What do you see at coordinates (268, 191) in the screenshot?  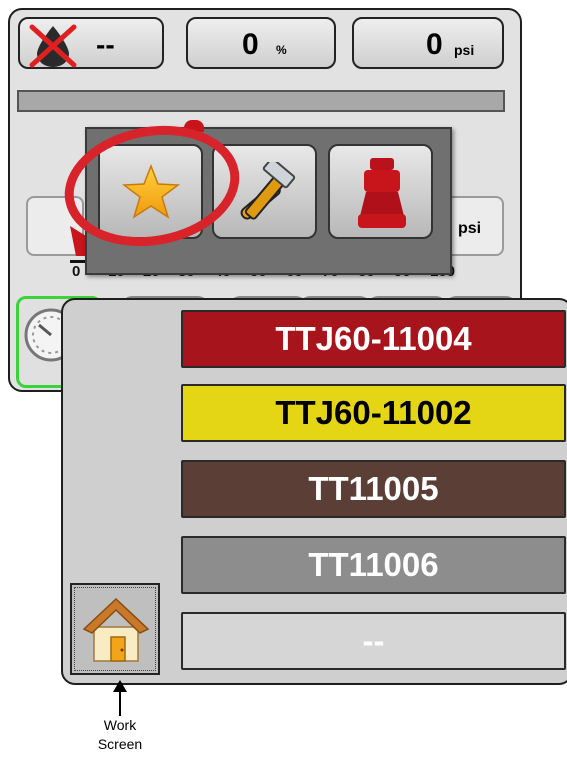 I see `hammer-wrench-icon` at bounding box center [268, 191].